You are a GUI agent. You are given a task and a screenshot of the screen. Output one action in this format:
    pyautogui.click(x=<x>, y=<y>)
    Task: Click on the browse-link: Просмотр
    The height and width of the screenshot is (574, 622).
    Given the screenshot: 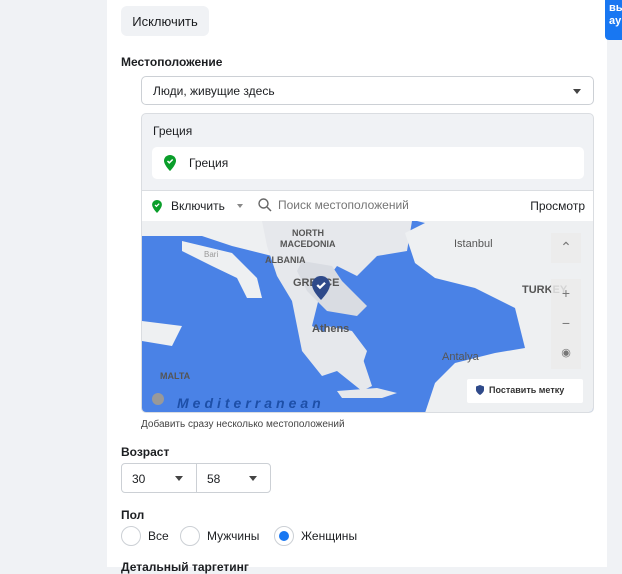 What is the action you would take?
    pyautogui.click(x=557, y=206)
    